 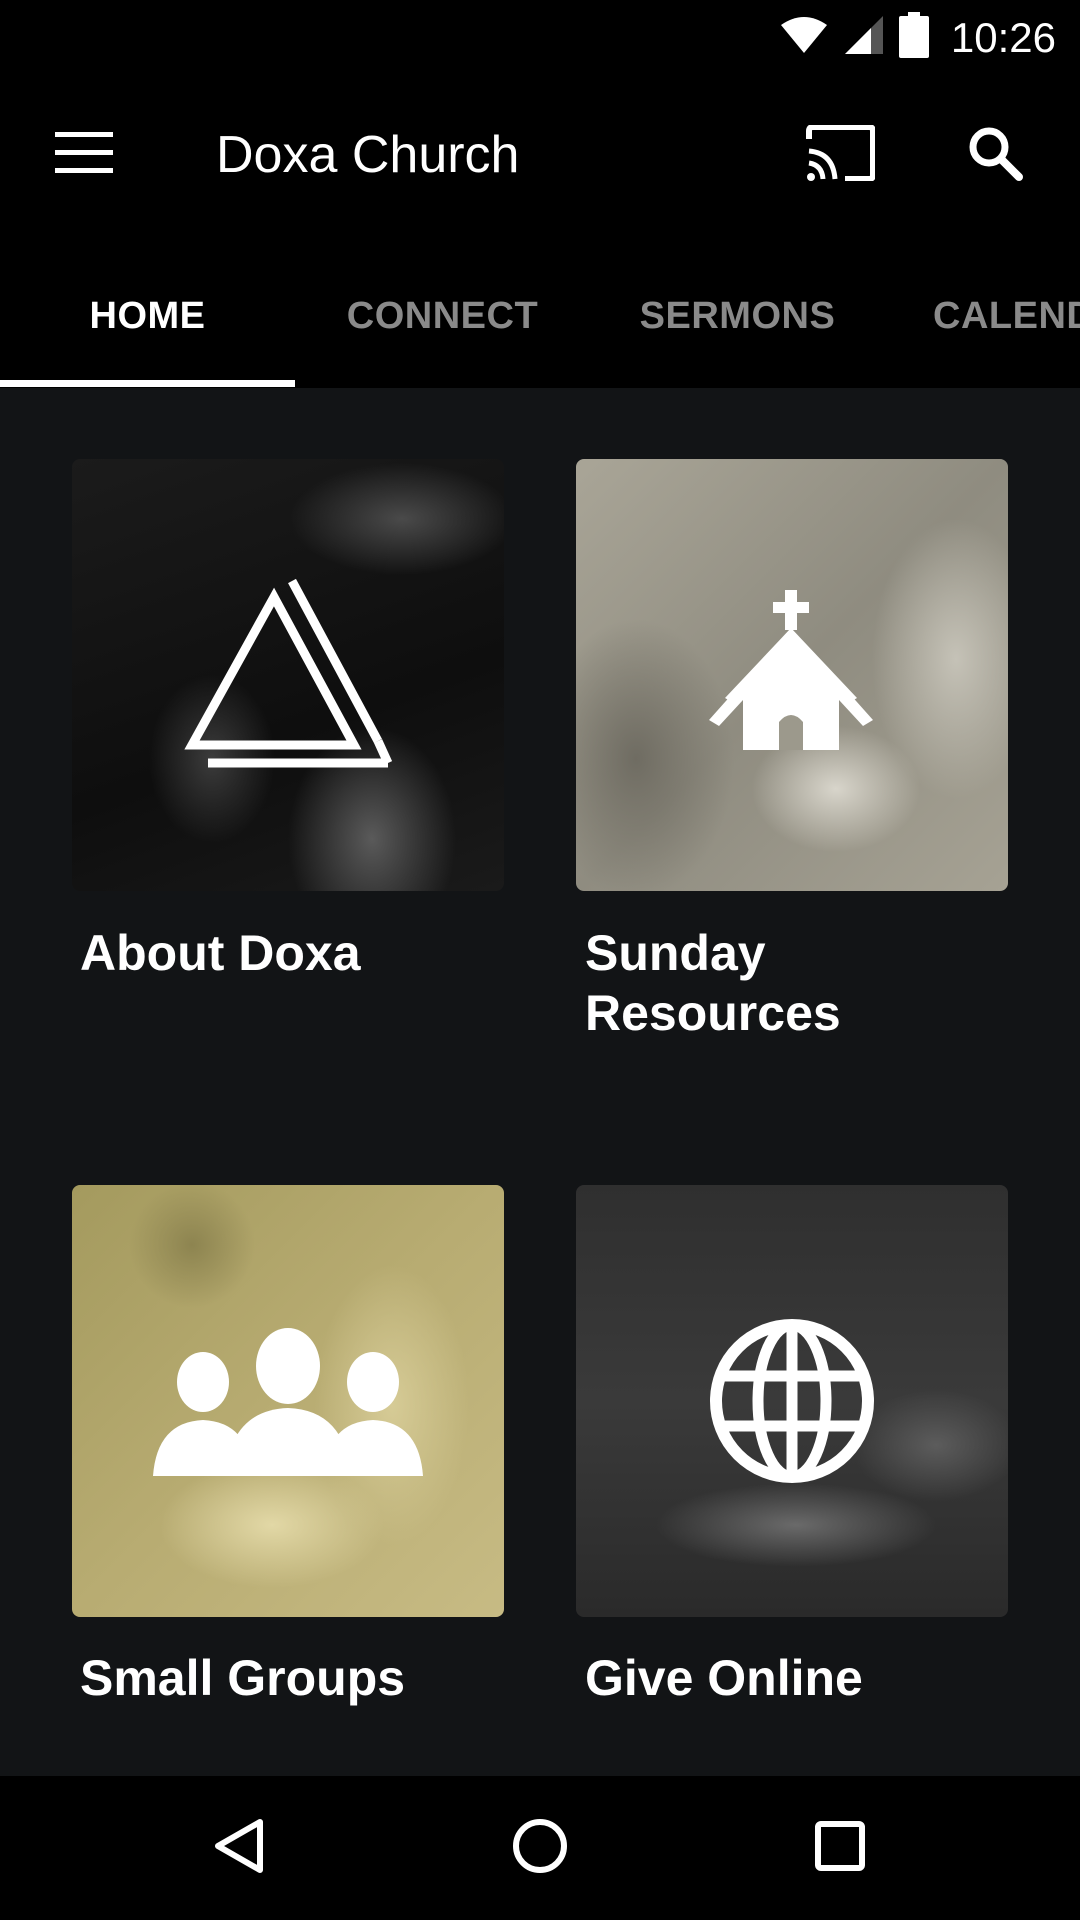 I want to click on wifi-icon, so click(x=804, y=37).